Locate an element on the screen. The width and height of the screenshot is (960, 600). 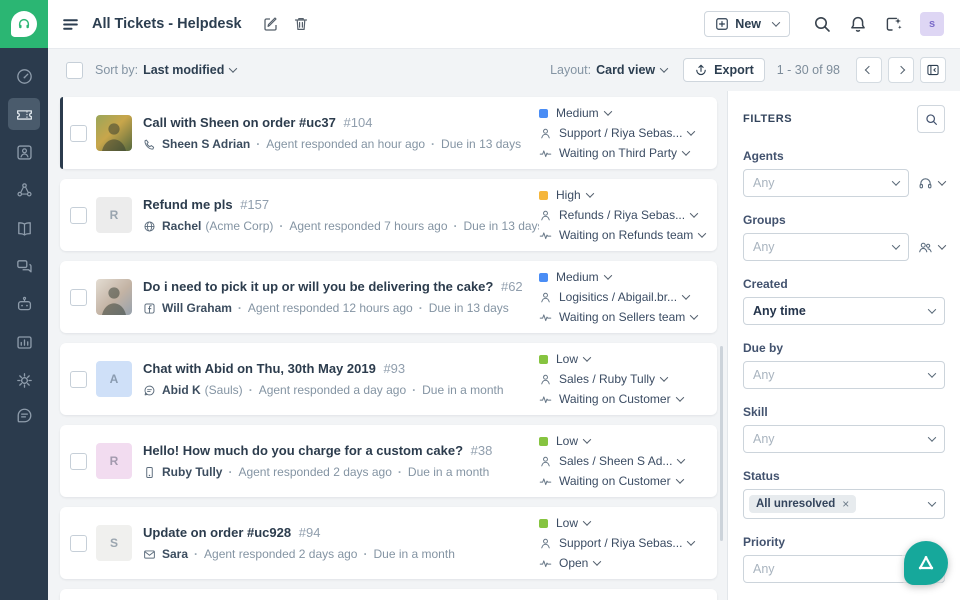
select-all-checkbox is located at coordinates (74, 70).